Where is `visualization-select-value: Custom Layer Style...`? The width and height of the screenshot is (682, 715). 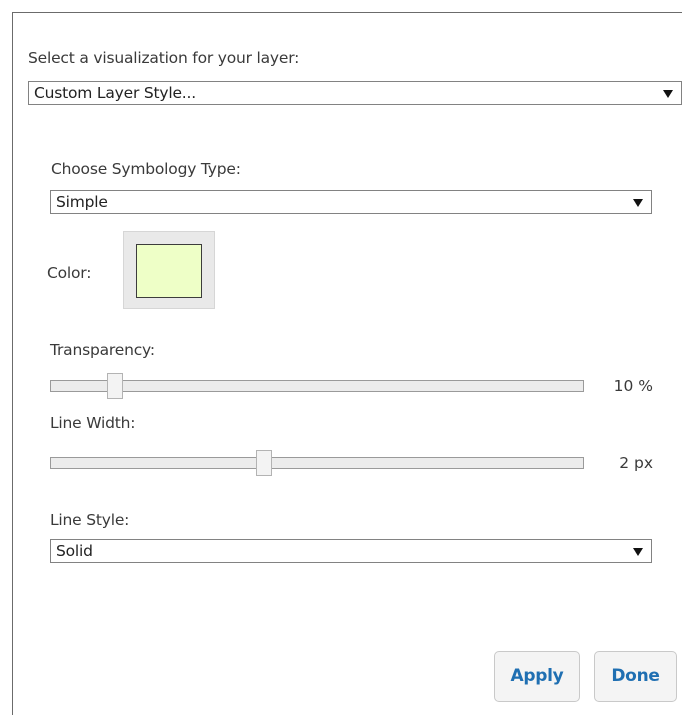
visualization-select-value: Custom Layer Style... is located at coordinates (115, 93).